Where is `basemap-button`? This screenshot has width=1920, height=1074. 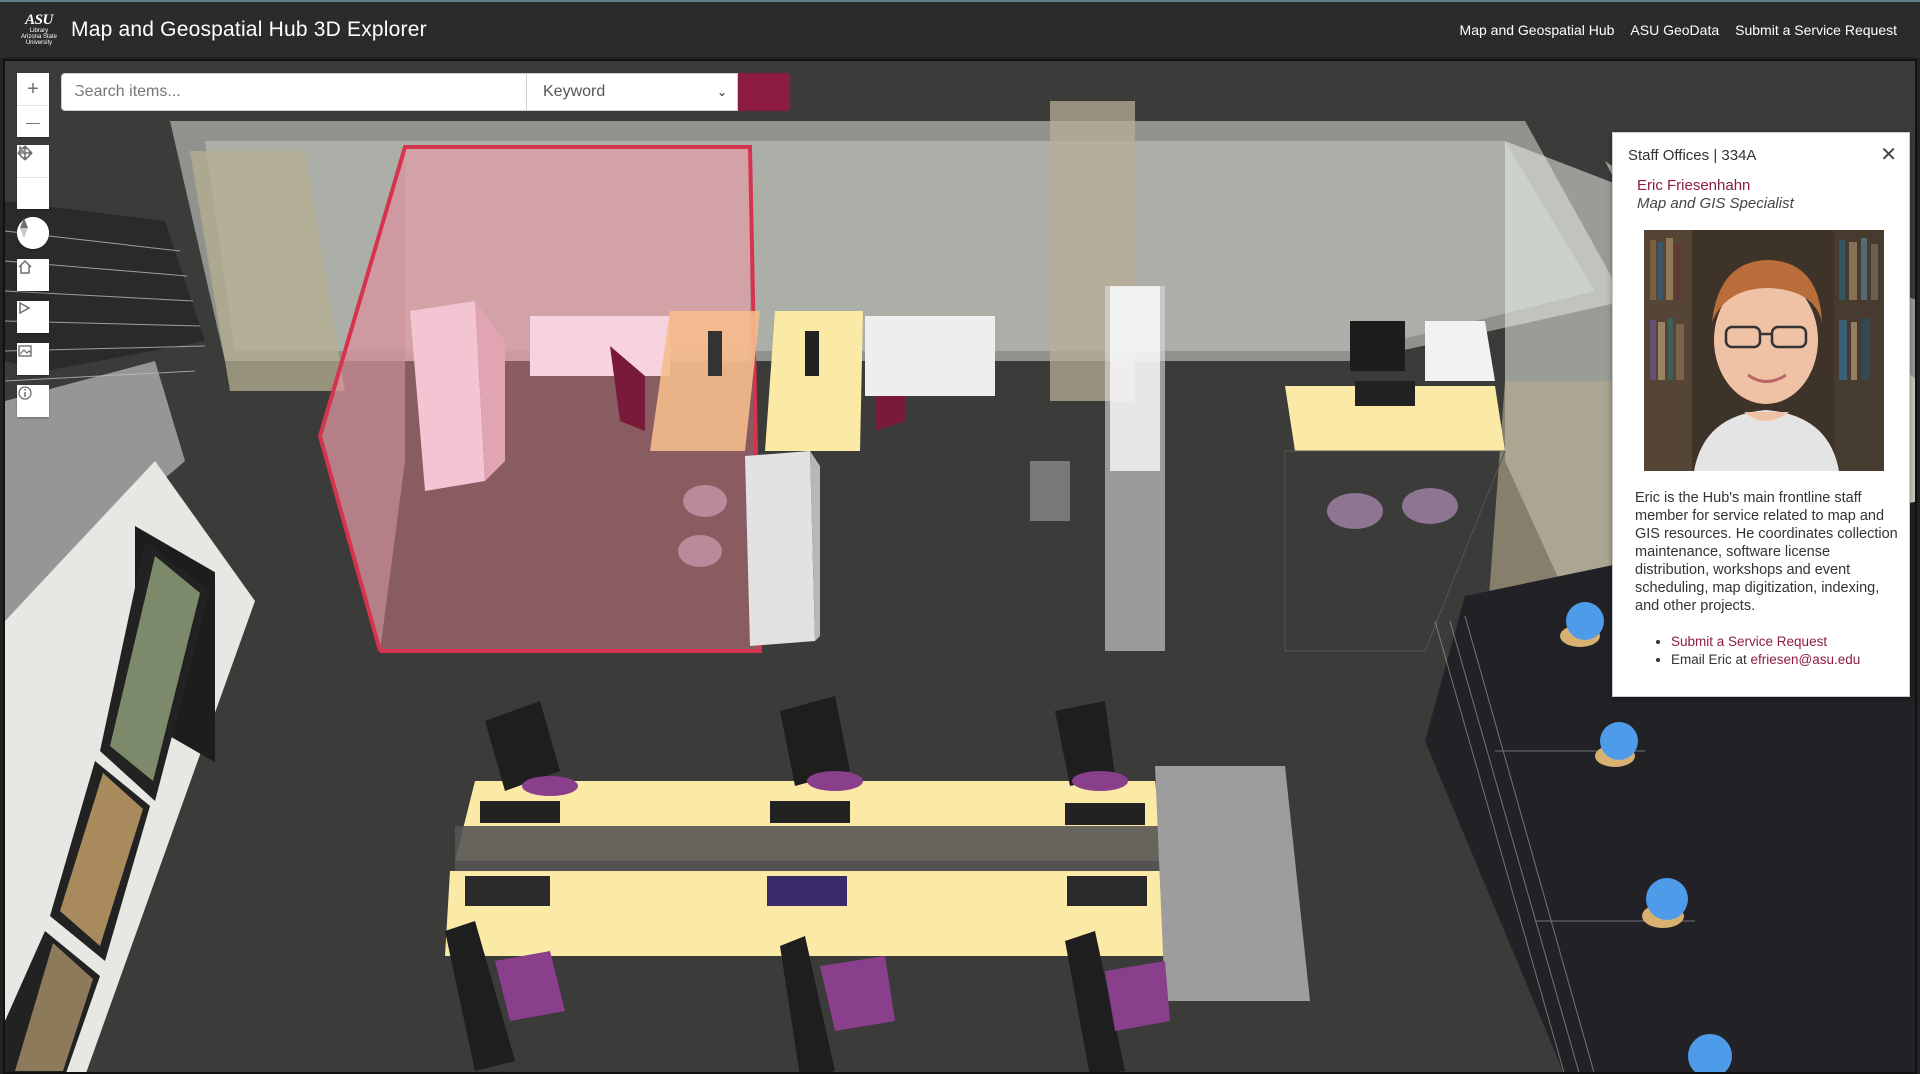
basemap-button is located at coordinates (33, 359).